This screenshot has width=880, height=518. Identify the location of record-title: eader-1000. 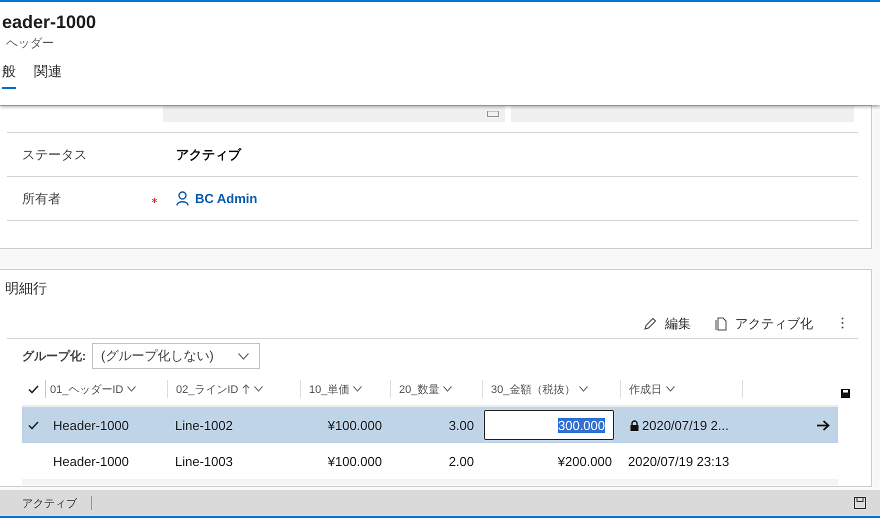
(50, 22).